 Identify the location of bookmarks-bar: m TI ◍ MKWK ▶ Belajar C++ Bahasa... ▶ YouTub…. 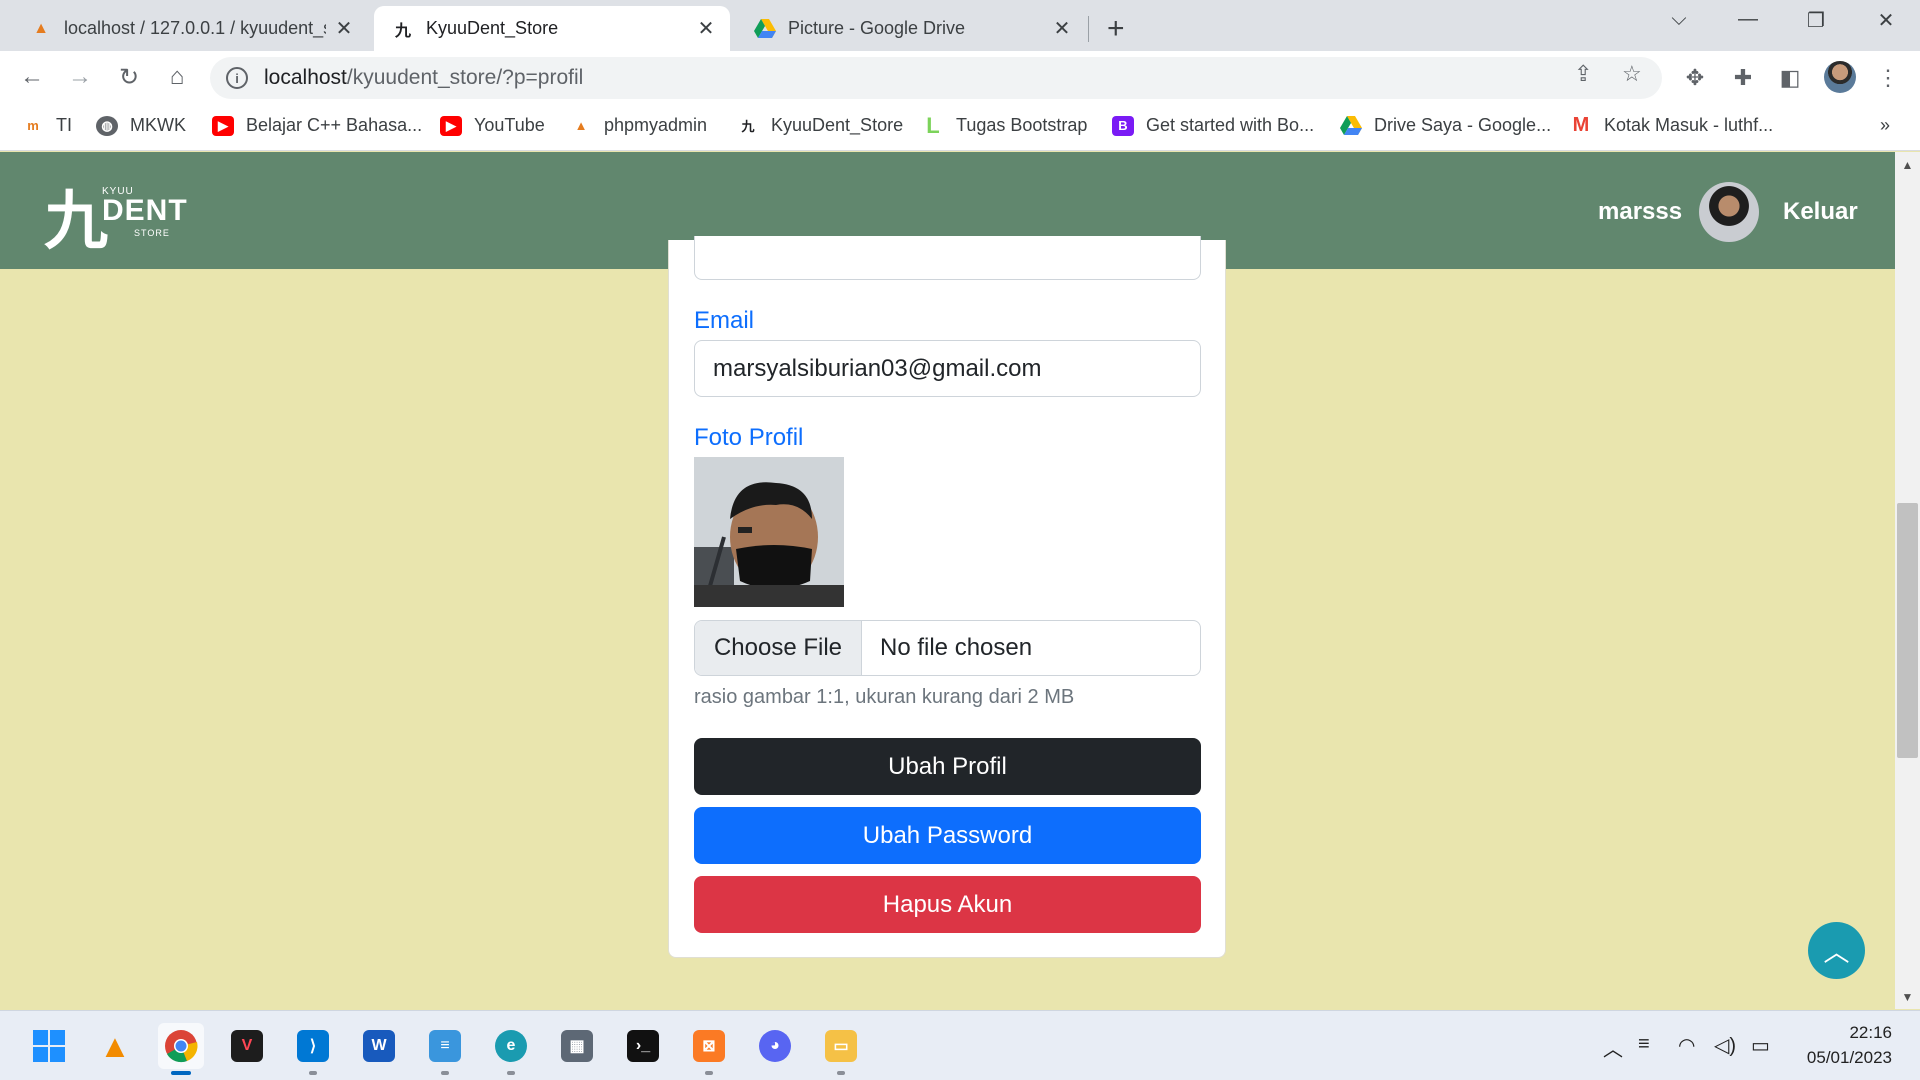
(960, 128).